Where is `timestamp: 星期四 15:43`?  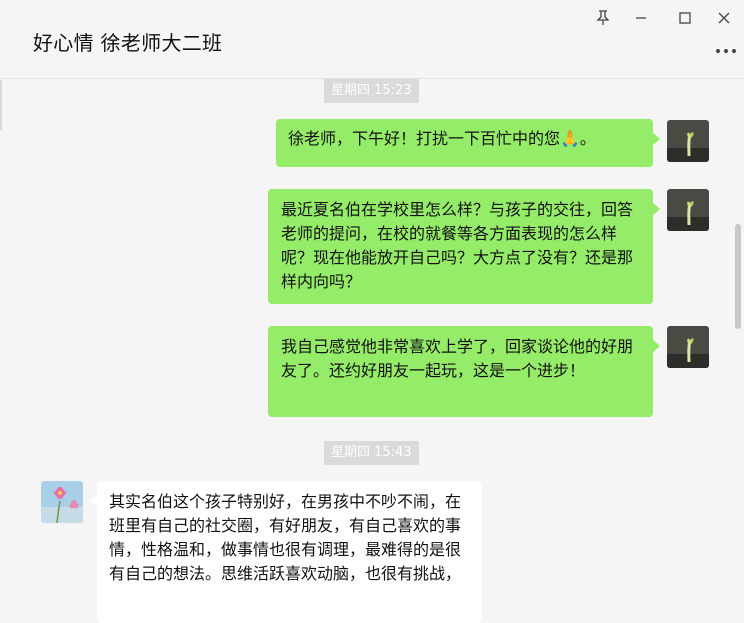
timestamp: 星期四 15:43 is located at coordinates (371, 453).